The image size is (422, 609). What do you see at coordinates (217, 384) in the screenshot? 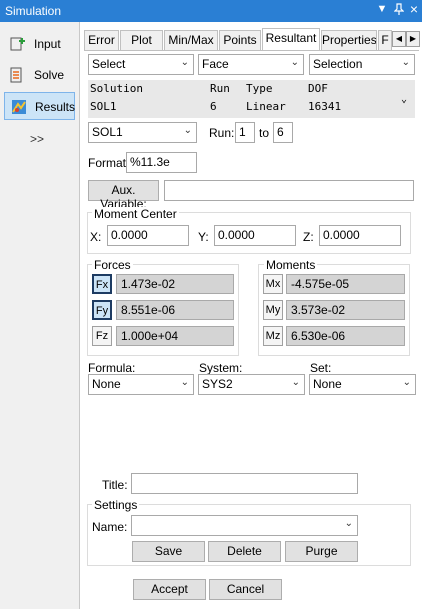
I see `system-dropdown-value: SYS2` at bounding box center [217, 384].